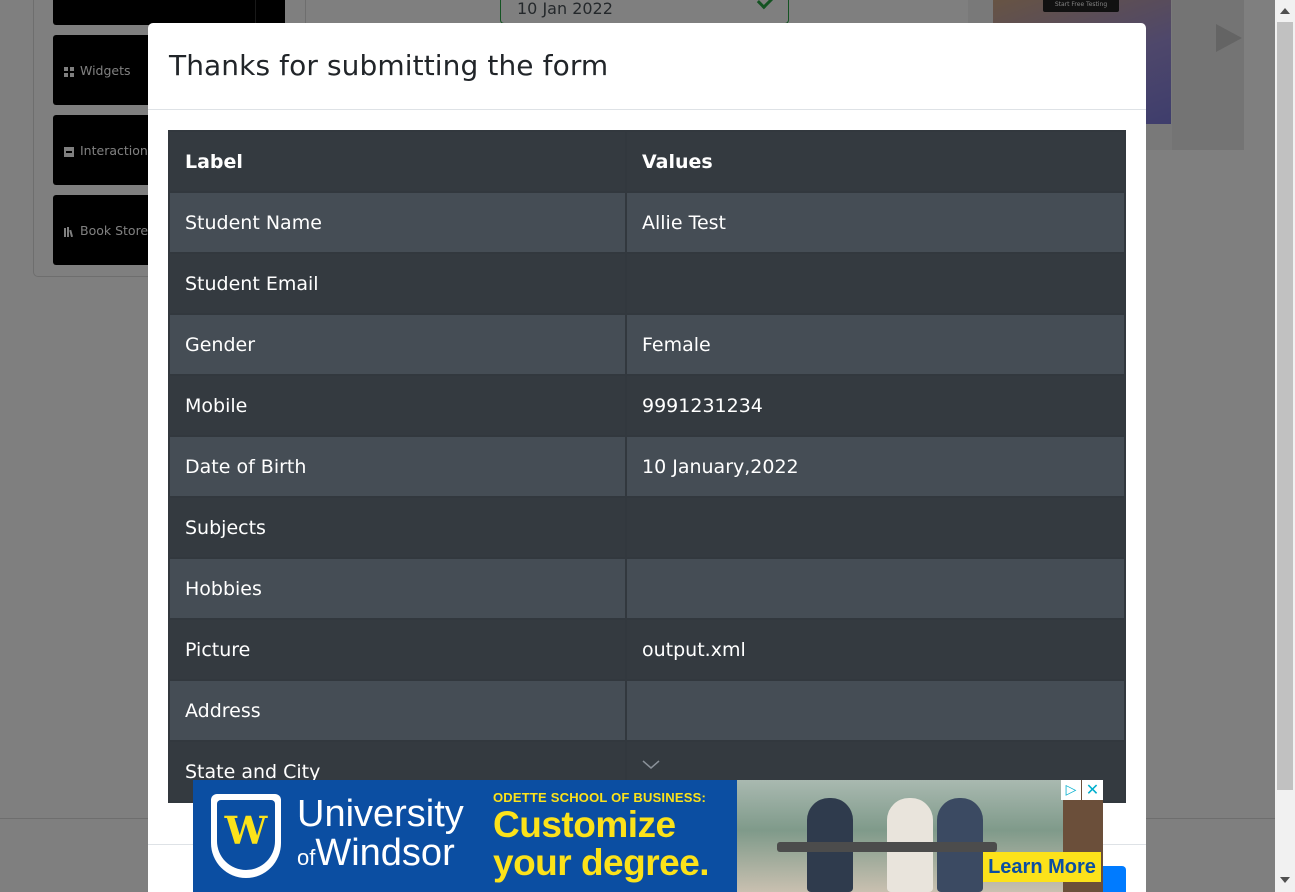 The image size is (1295, 892). Describe the element at coordinates (397, 588) in the screenshot. I see `row-label: Hobbies` at that location.